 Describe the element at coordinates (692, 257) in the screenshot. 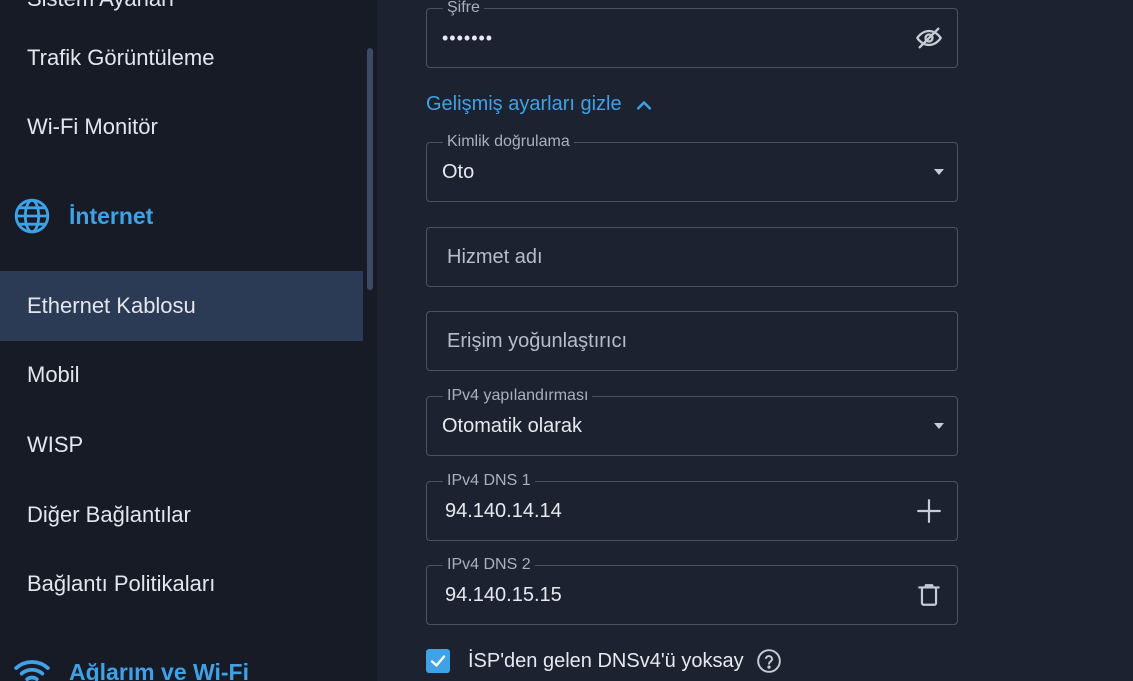

I see `service-name-input: Hizmet adı` at that location.